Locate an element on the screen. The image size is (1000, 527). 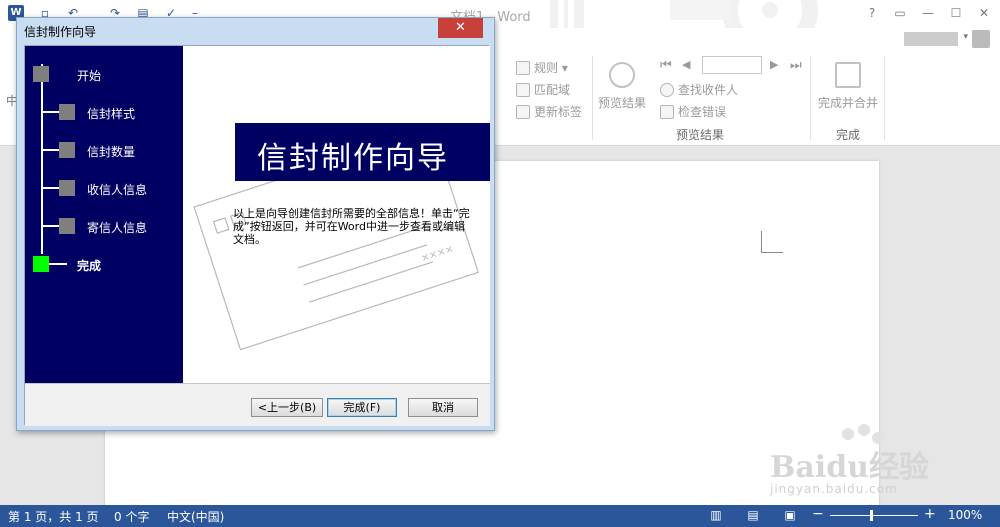
wizard-steps-panel: 开始信封样式信封数量收信人信息寄信人信息完成 is located at coordinates (104, 214).